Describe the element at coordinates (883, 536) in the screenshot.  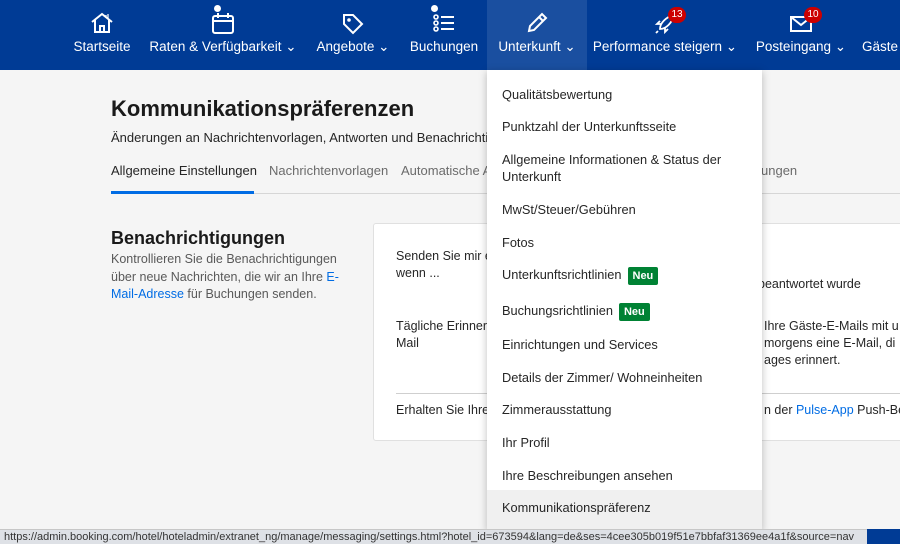
I see `background-strip` at that location.